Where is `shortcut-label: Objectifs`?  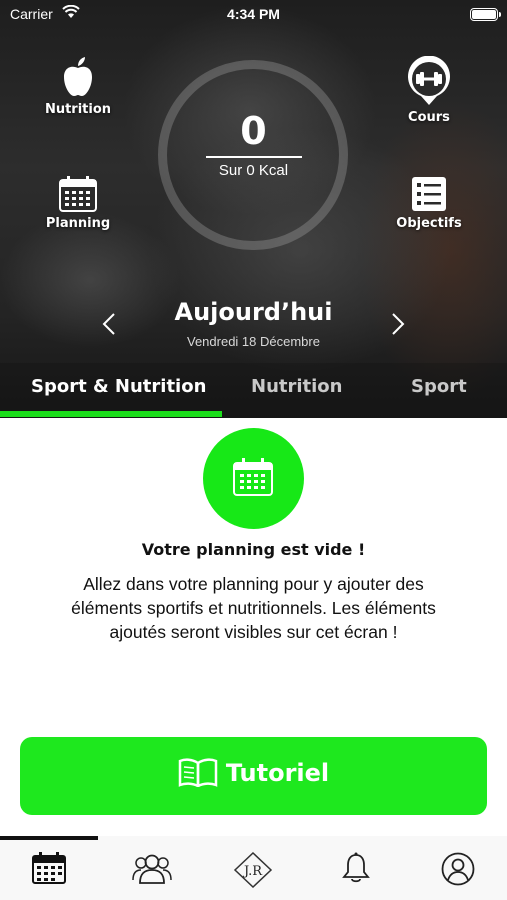 shortcut-label: Objectifs is located at coordinates (429, 223).